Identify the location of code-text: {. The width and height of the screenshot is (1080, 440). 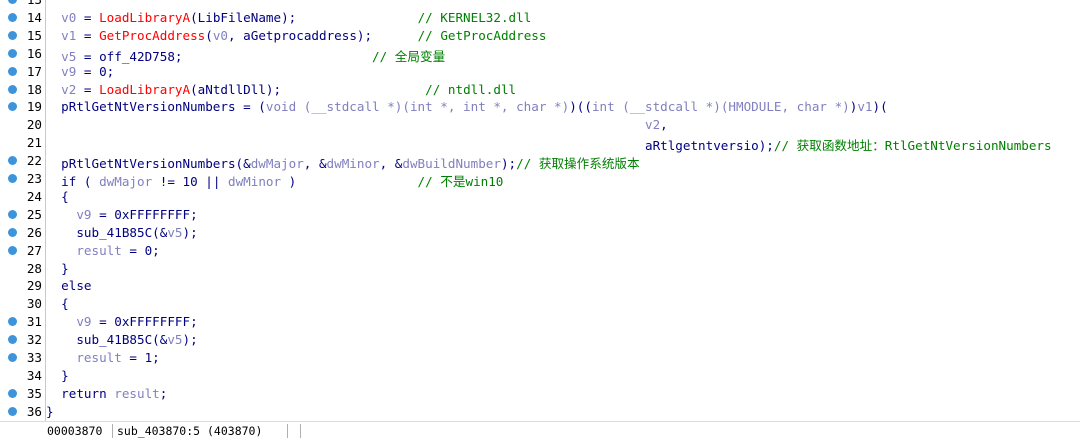
(57, 303).